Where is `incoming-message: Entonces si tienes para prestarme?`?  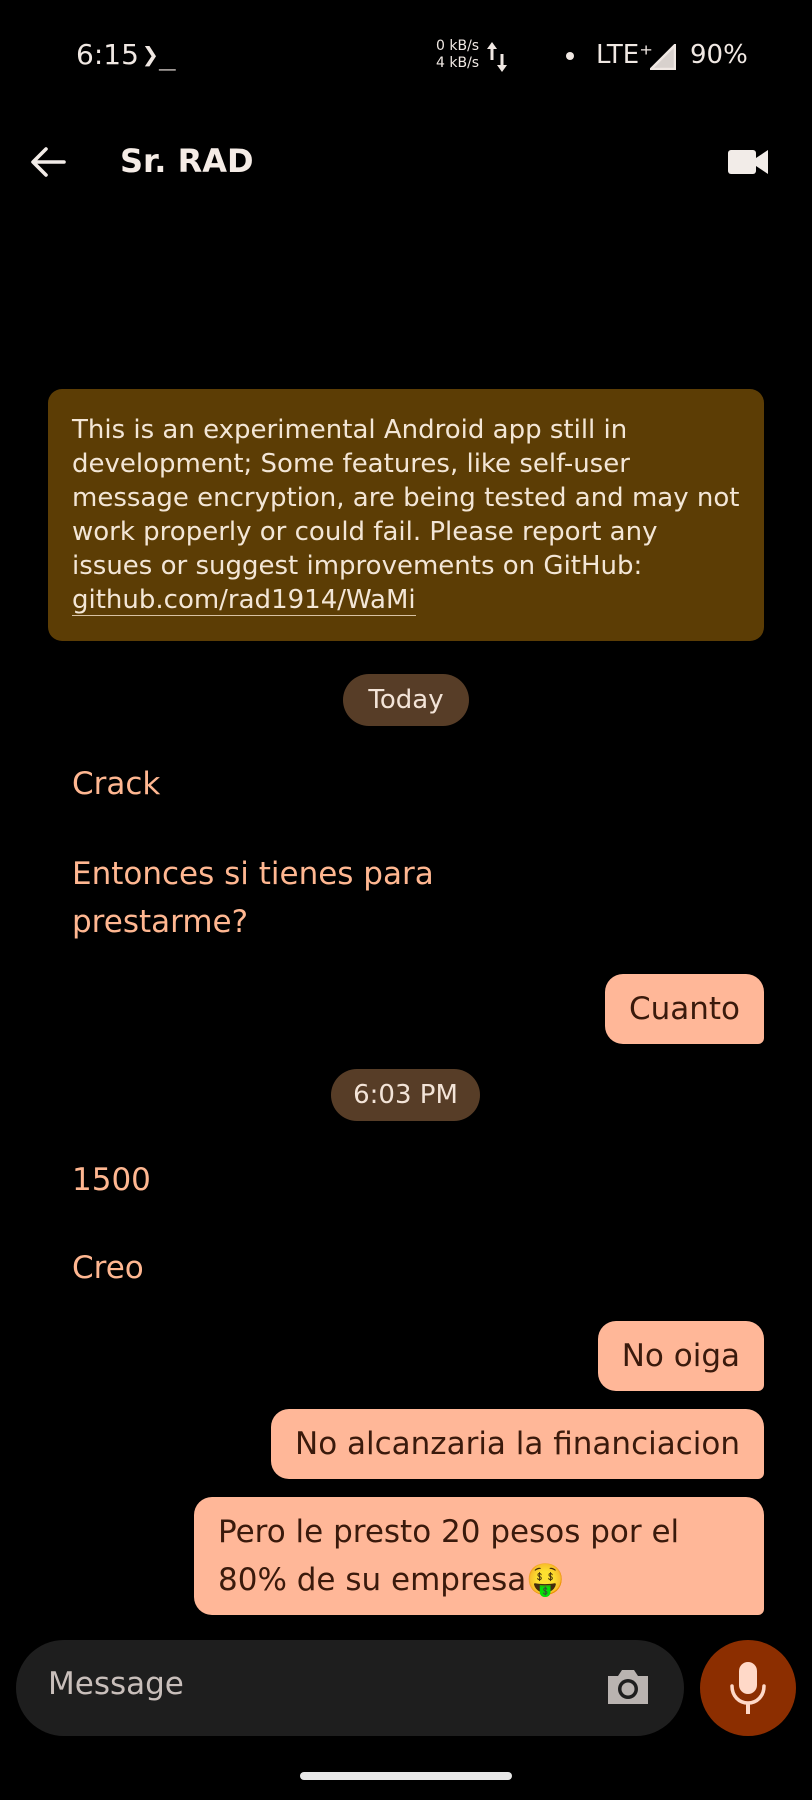 incoming-message: Entonces si tienes para prestarme? is located at coordinates (282, 898).